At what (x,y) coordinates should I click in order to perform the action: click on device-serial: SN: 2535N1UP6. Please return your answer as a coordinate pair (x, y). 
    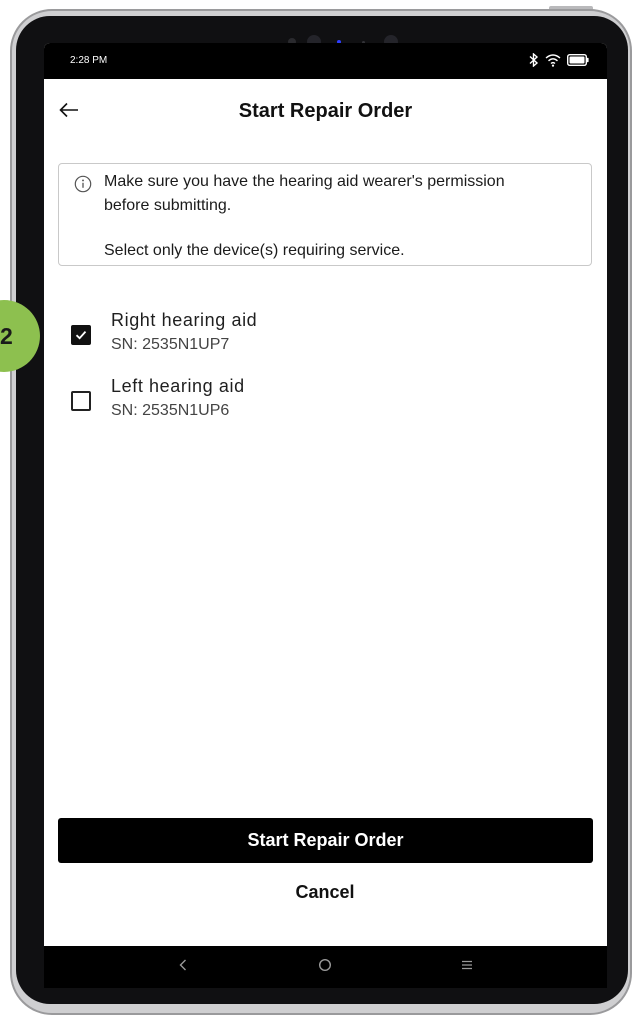
    Looking at the image, I should click on (170, 410).